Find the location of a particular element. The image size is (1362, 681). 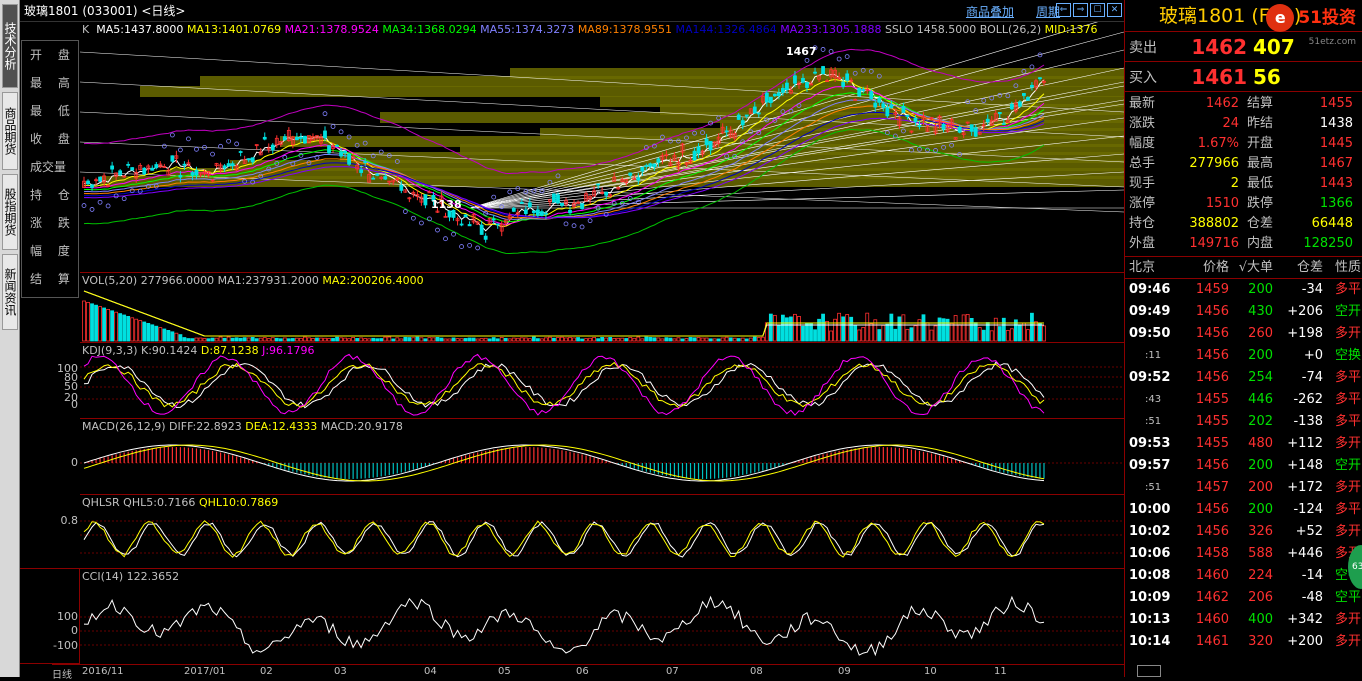

qhlsr-label: QHLSR QHL5:0.7166 QHL10:0.7869 is located at coordinates (180, 502).